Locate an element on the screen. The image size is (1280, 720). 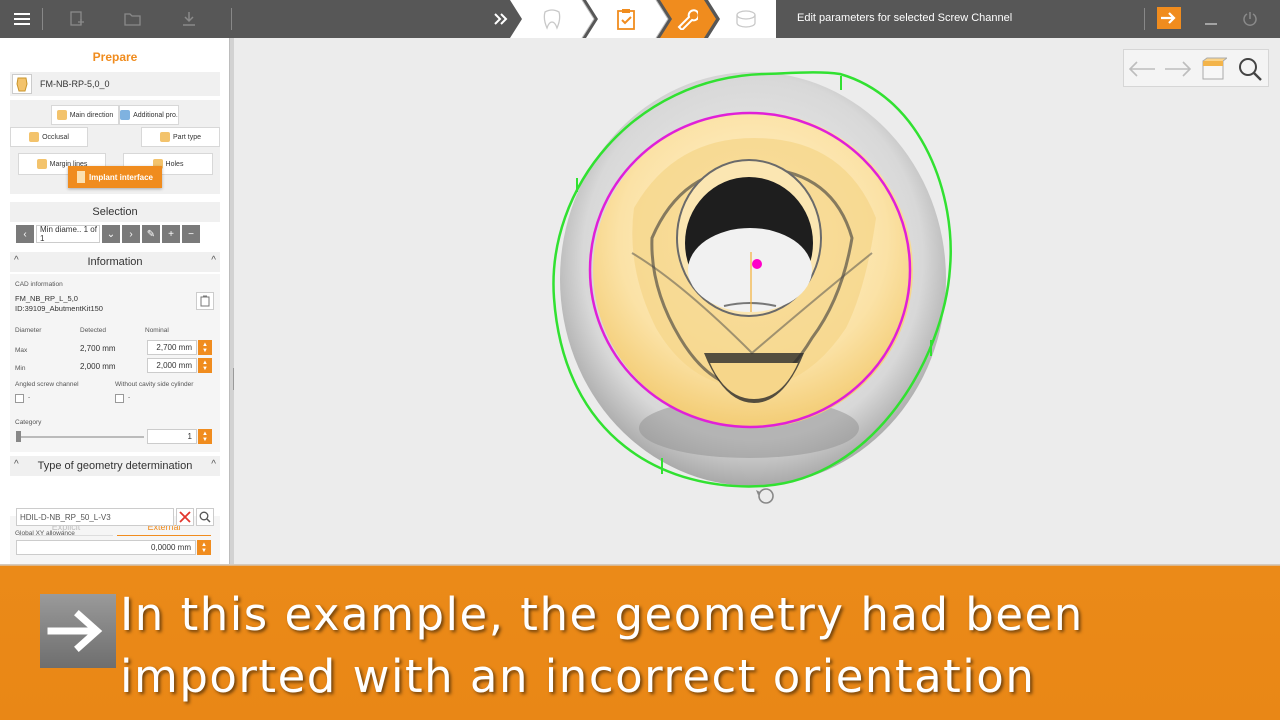
angled-screw-channel-value: - is located at coordinates (29, 397).